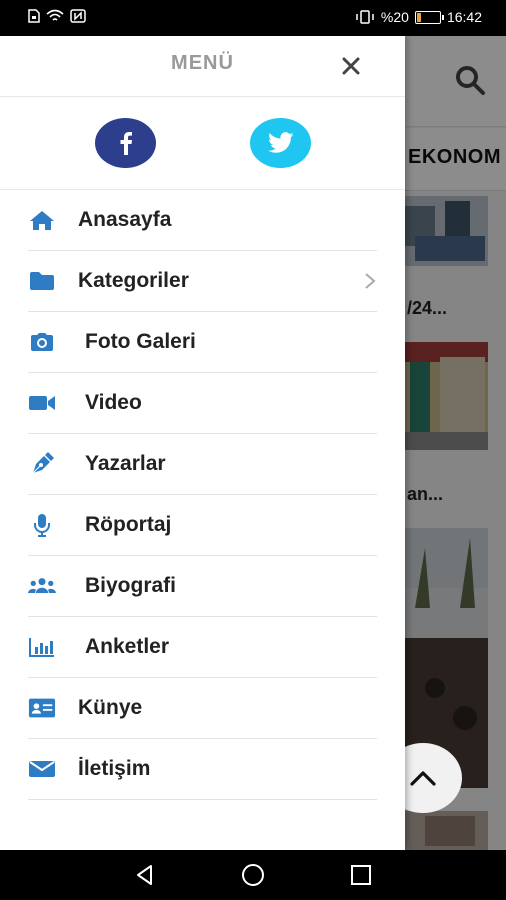  Describe the element at coordinates (133, 280) in the screenshot. I see `menu-item-label: Kategoriler` at that location.